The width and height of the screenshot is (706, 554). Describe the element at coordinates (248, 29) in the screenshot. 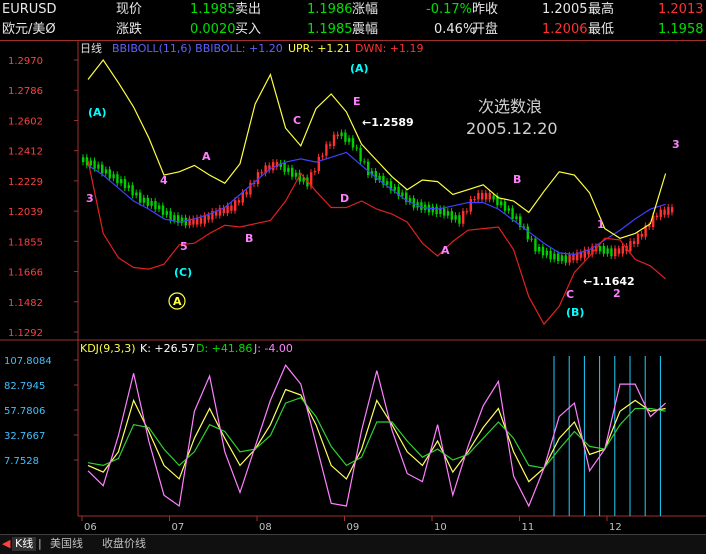

I see `label-bid: 买入` at that location.